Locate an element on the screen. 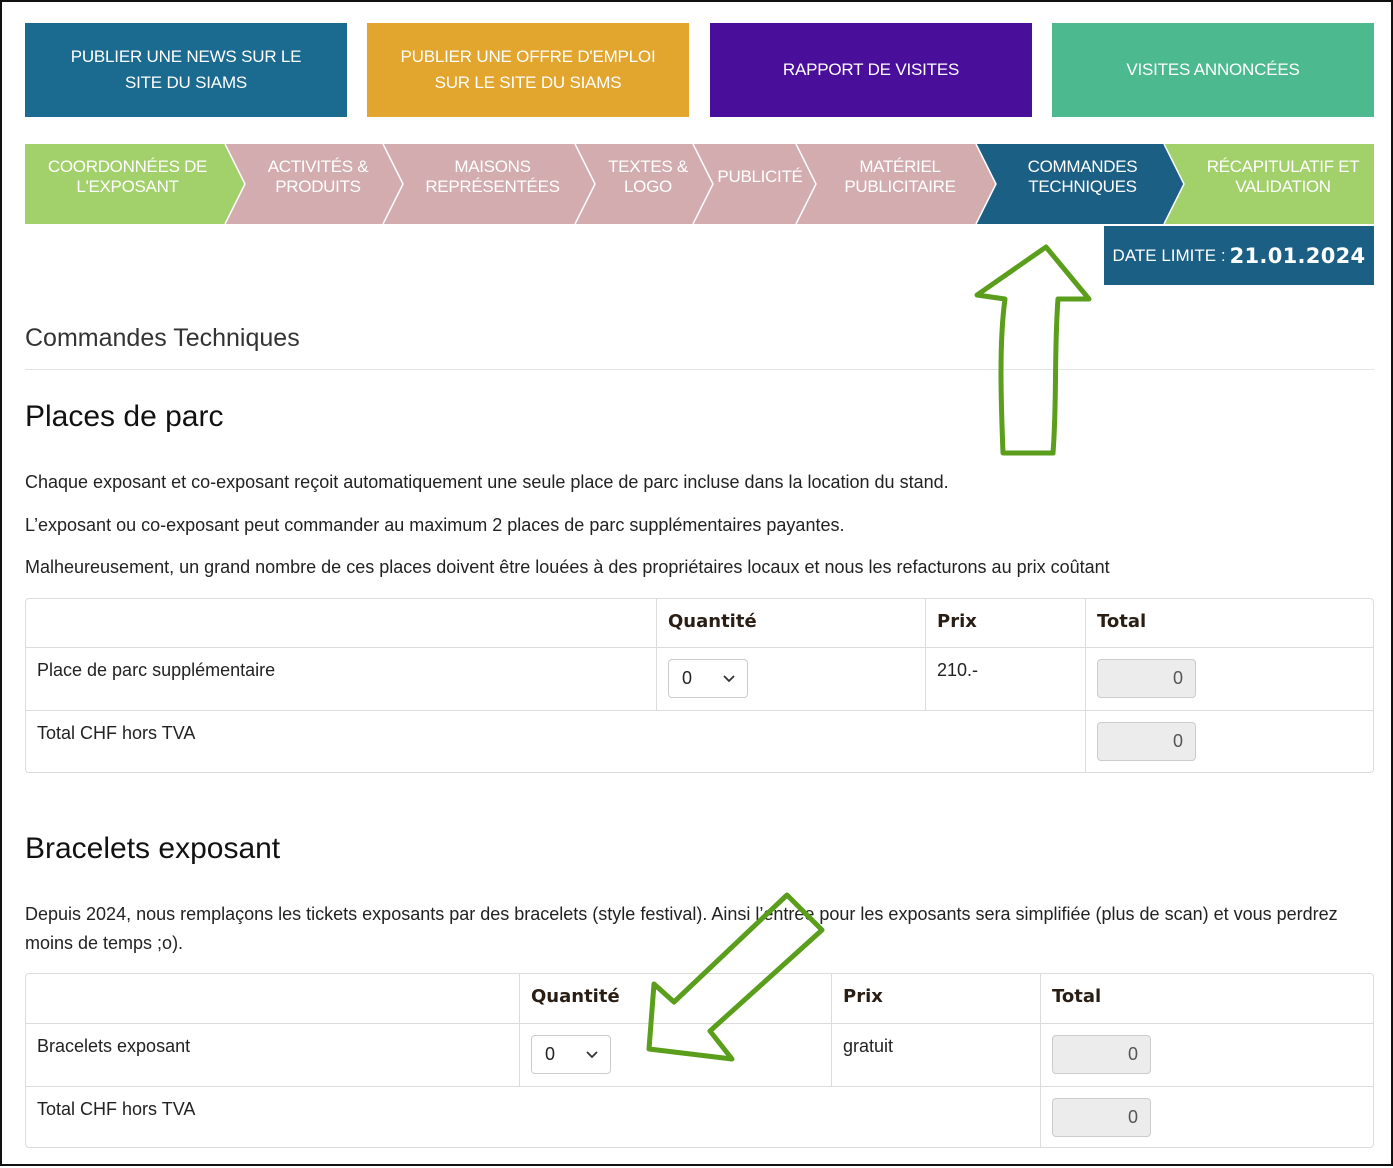 The height and width of the screenshot is (1168, 1393). step-recapitulatif: RÉCAPITULATIF ET VALIDATION is located at coordinates (1283, 184).